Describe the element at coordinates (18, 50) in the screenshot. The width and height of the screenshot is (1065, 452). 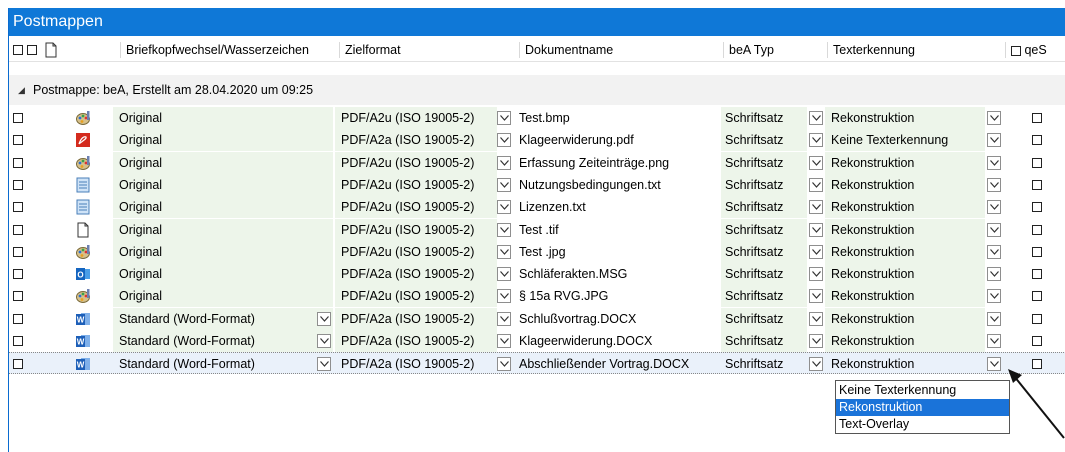
I see `select-all-checkbox` at that location.